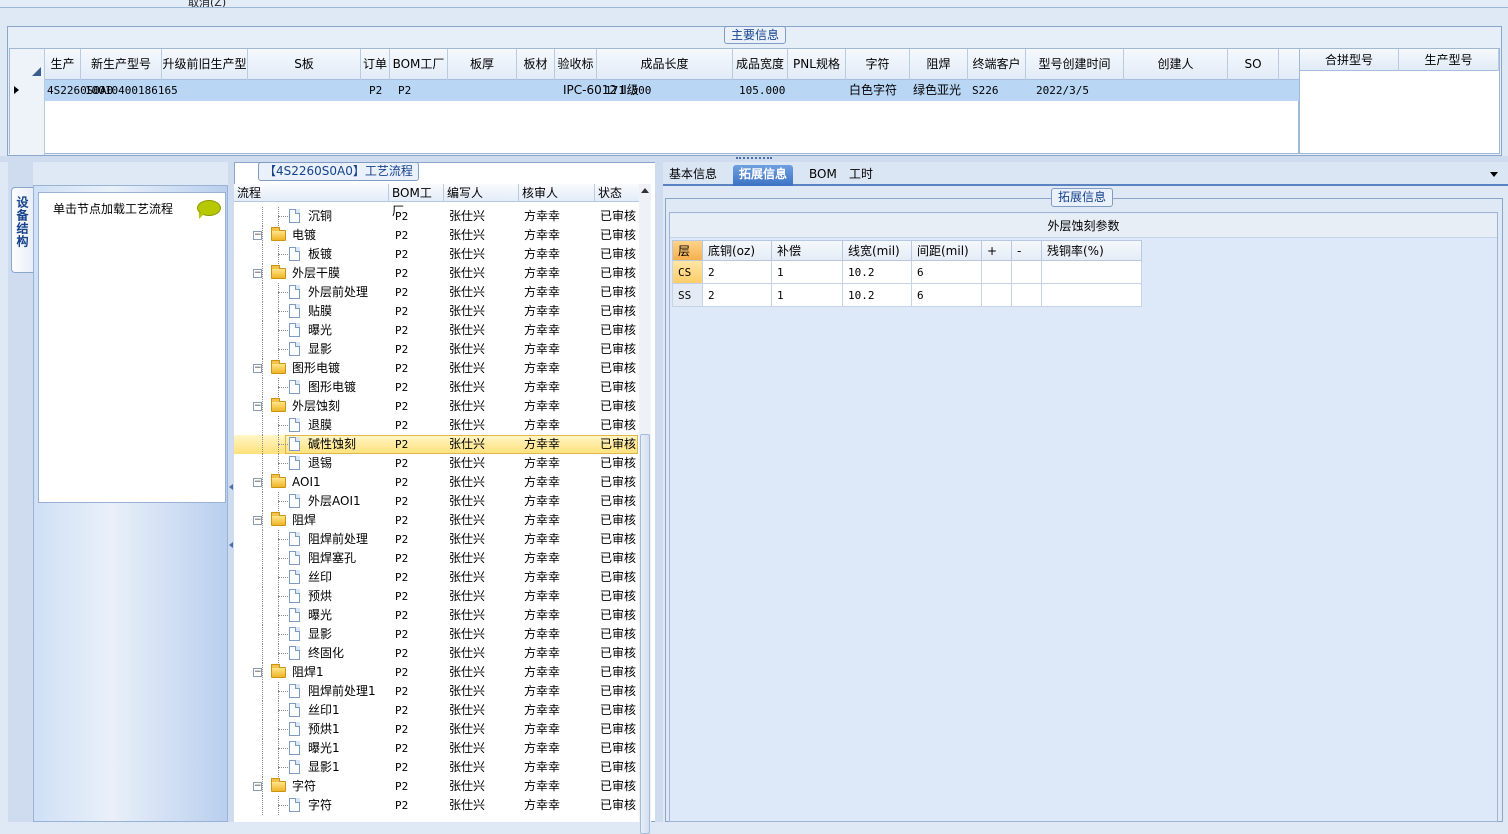 The height and width of the screenshot is (834, 1508). Describe the element at coordinates (436, 577) in the screenshot. I see `tree-row: 丝印 P2 张仕兴 方幸幸 已审核` at that location.